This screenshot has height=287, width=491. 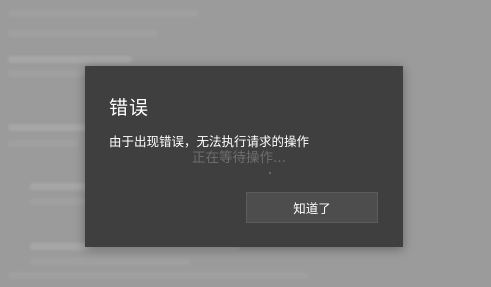 What do you see at coordinates (129, 108) in the screenshot?
I see `dialog-title: 错误` at bounding box center [129, 108].